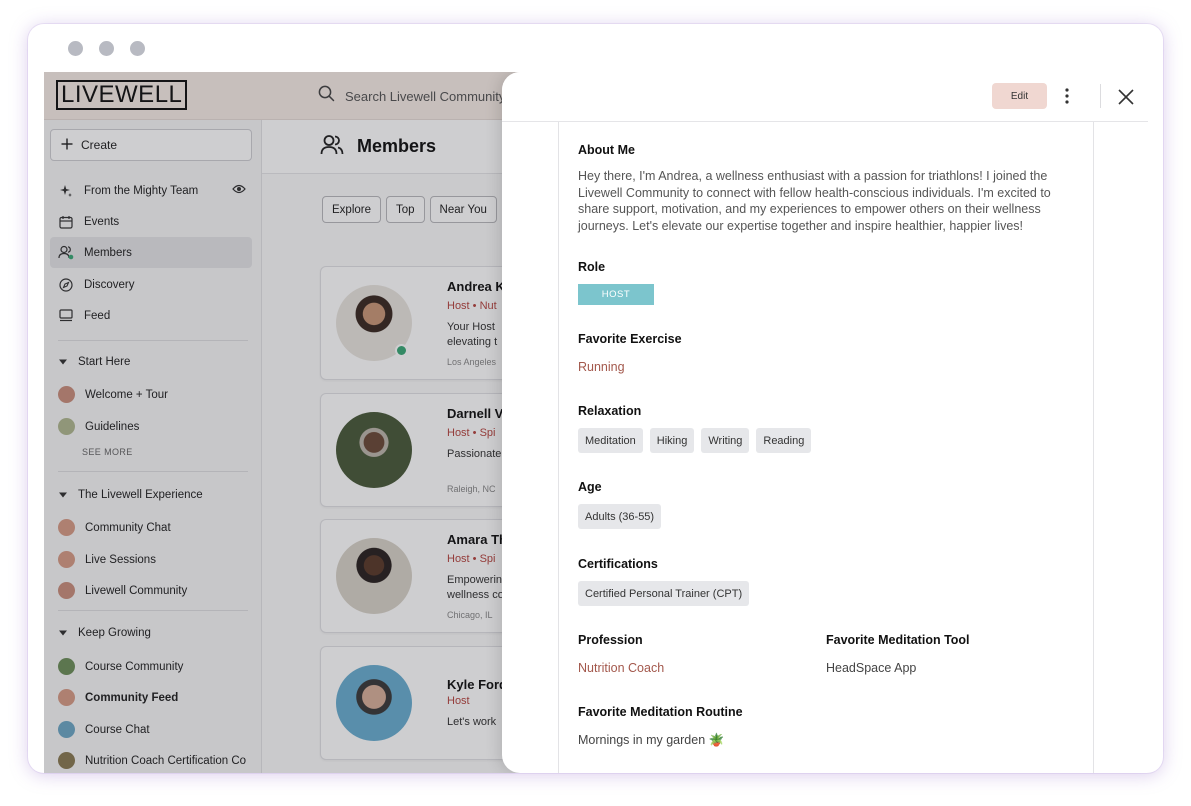 This screenshot has height=806, width=1191. Describe the element at coordinates (66, 316) in the screenshot. I see `feed-icon` at that location.